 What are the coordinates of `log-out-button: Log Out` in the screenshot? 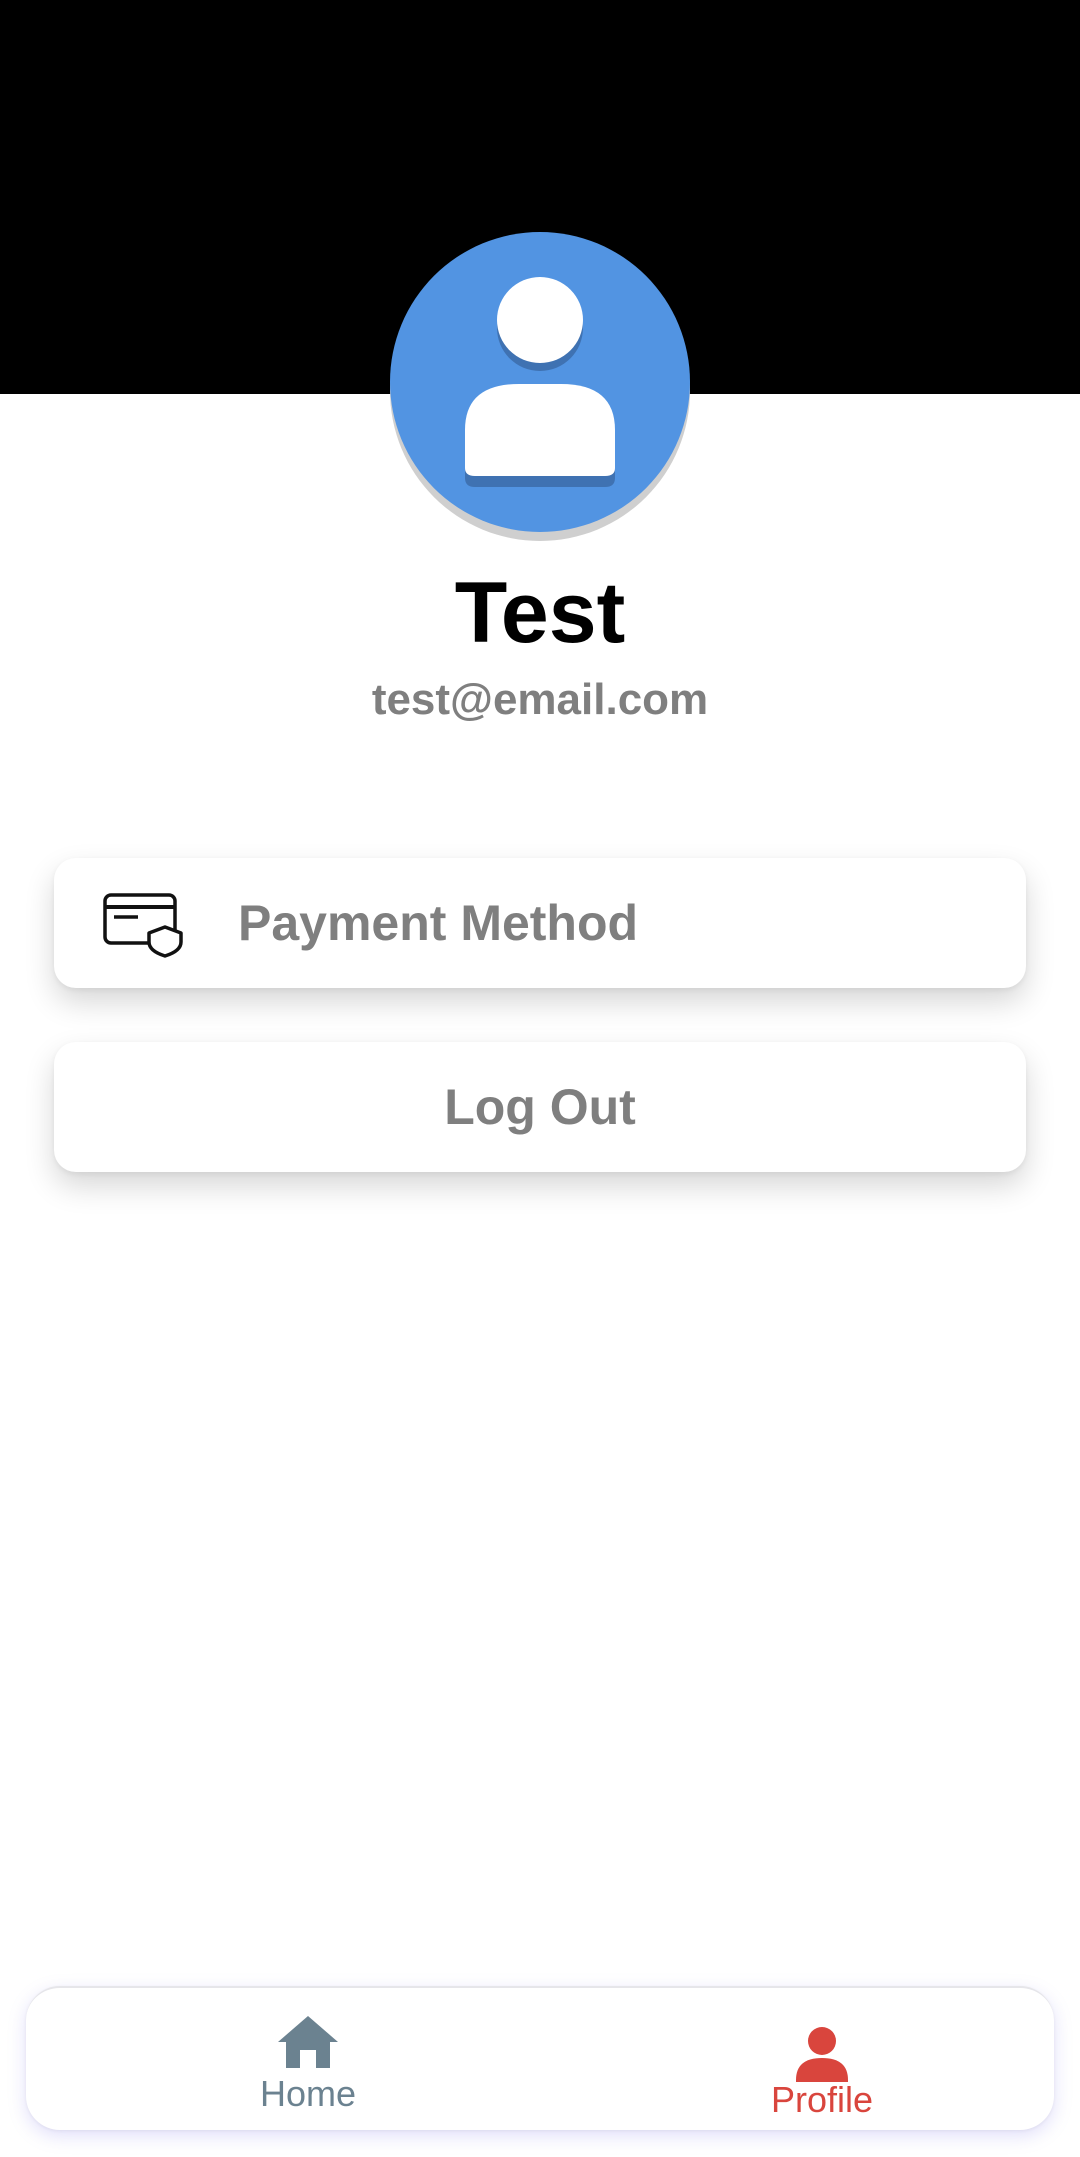 It's located at (540, 1107).